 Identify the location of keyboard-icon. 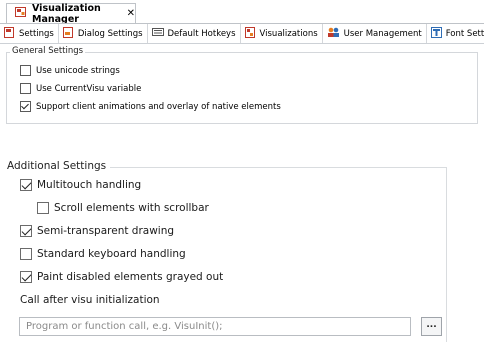
(157, 33).